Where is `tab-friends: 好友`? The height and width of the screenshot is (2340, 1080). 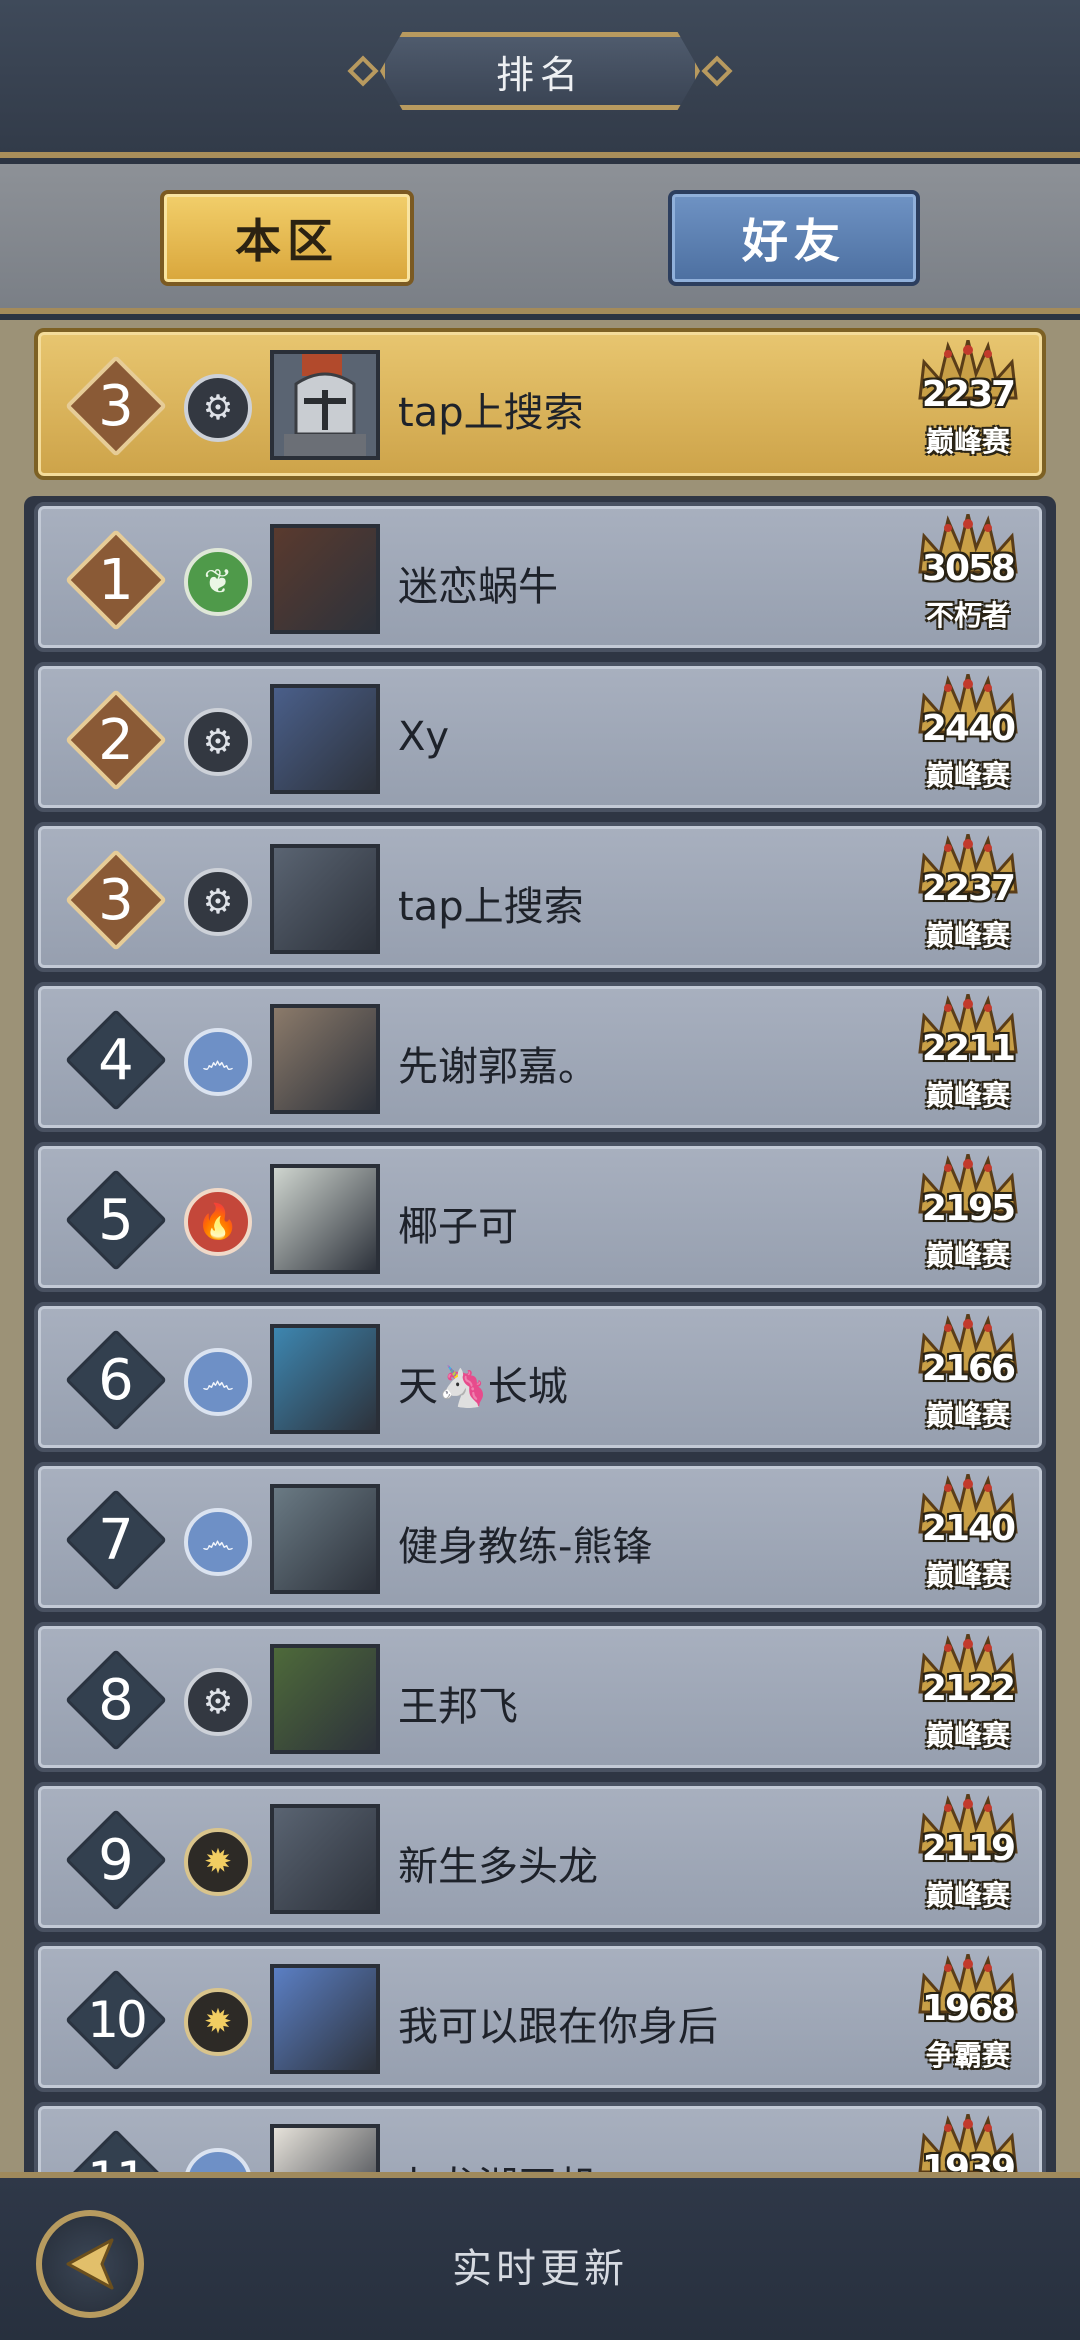 tab-friends: 好友 is located at coordinates (794, 238).